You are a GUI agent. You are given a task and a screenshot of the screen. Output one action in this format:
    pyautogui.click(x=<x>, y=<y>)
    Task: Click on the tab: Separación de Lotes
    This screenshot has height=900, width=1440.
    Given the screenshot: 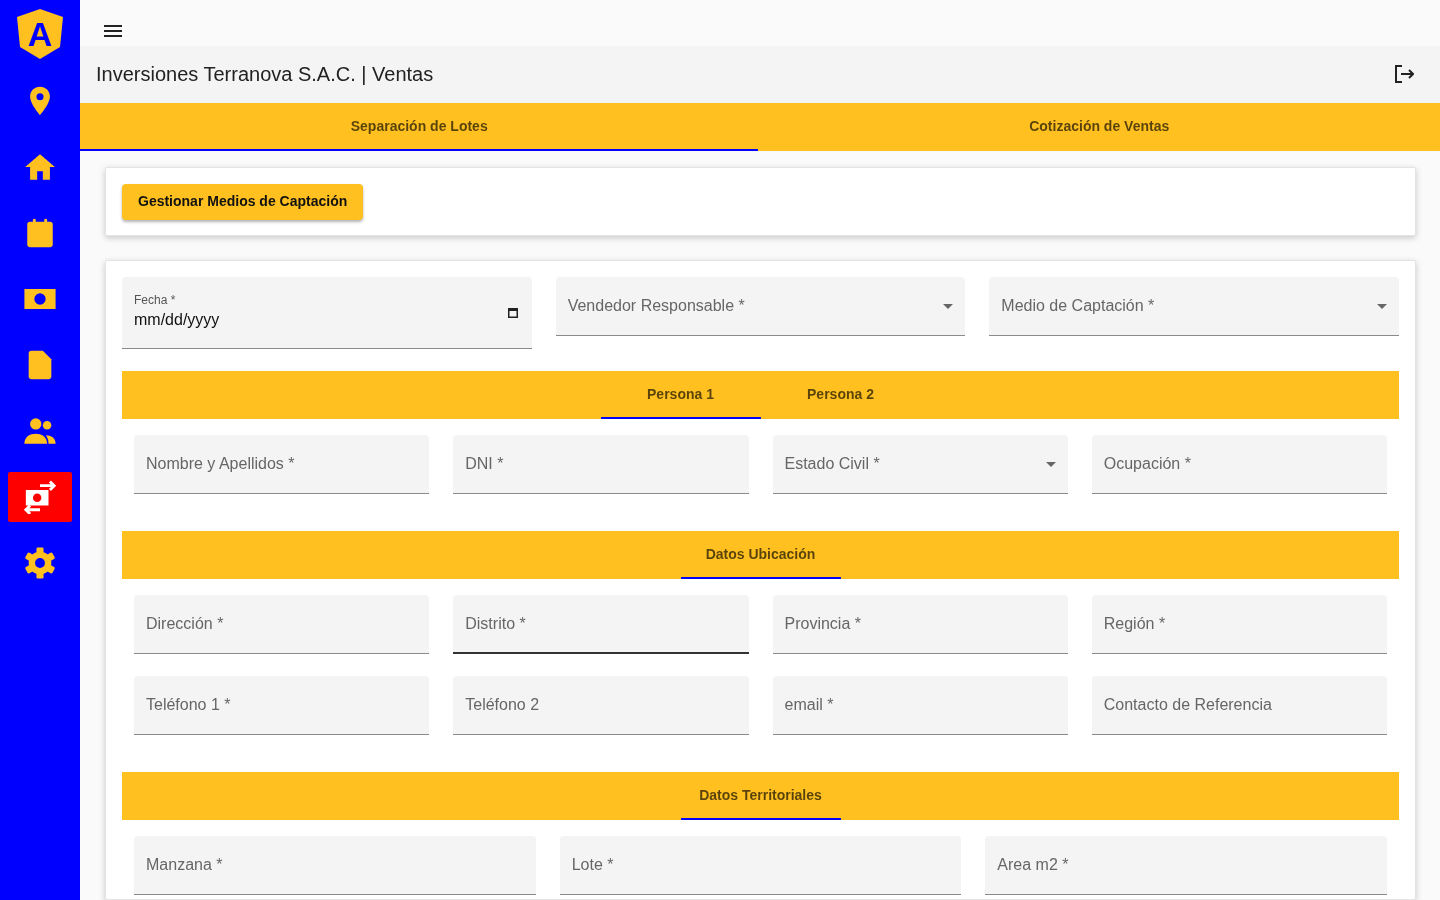 What is the action you would take?
    pyautogui.click(x=419, y=127)
    